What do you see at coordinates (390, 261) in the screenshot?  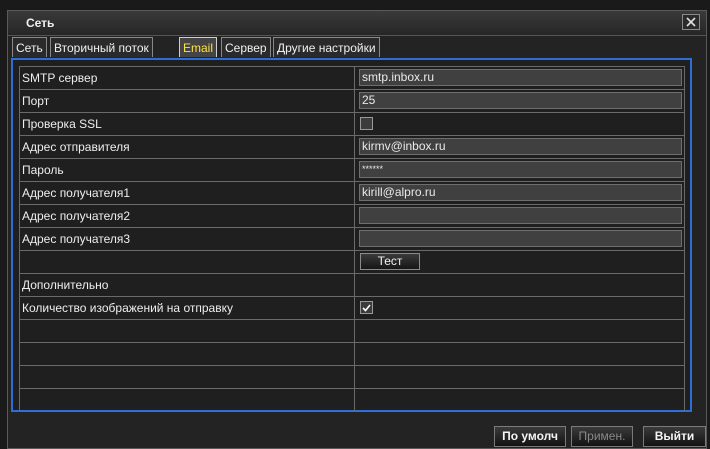 I see `test-button: Тест` at bounding box center [390, 261].